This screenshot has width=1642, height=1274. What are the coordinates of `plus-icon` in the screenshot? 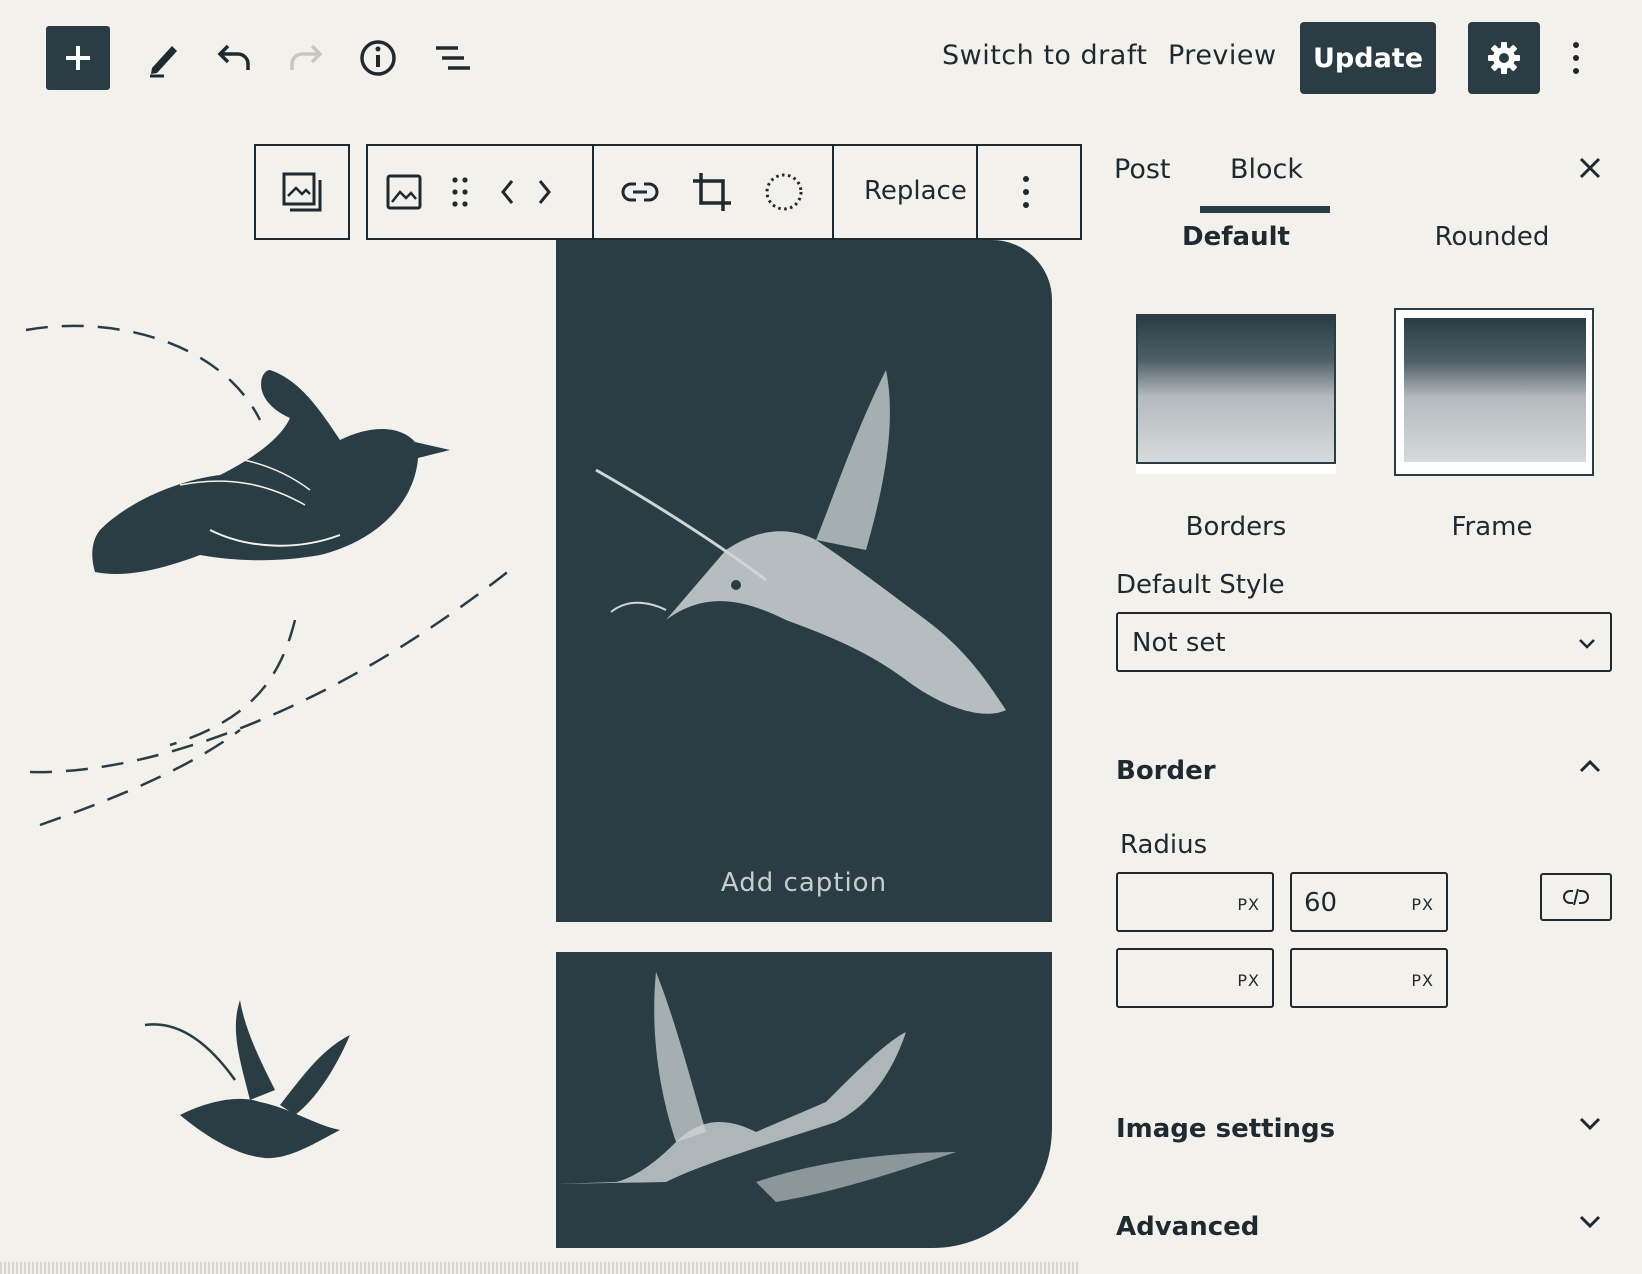 It's located at (78, 58).